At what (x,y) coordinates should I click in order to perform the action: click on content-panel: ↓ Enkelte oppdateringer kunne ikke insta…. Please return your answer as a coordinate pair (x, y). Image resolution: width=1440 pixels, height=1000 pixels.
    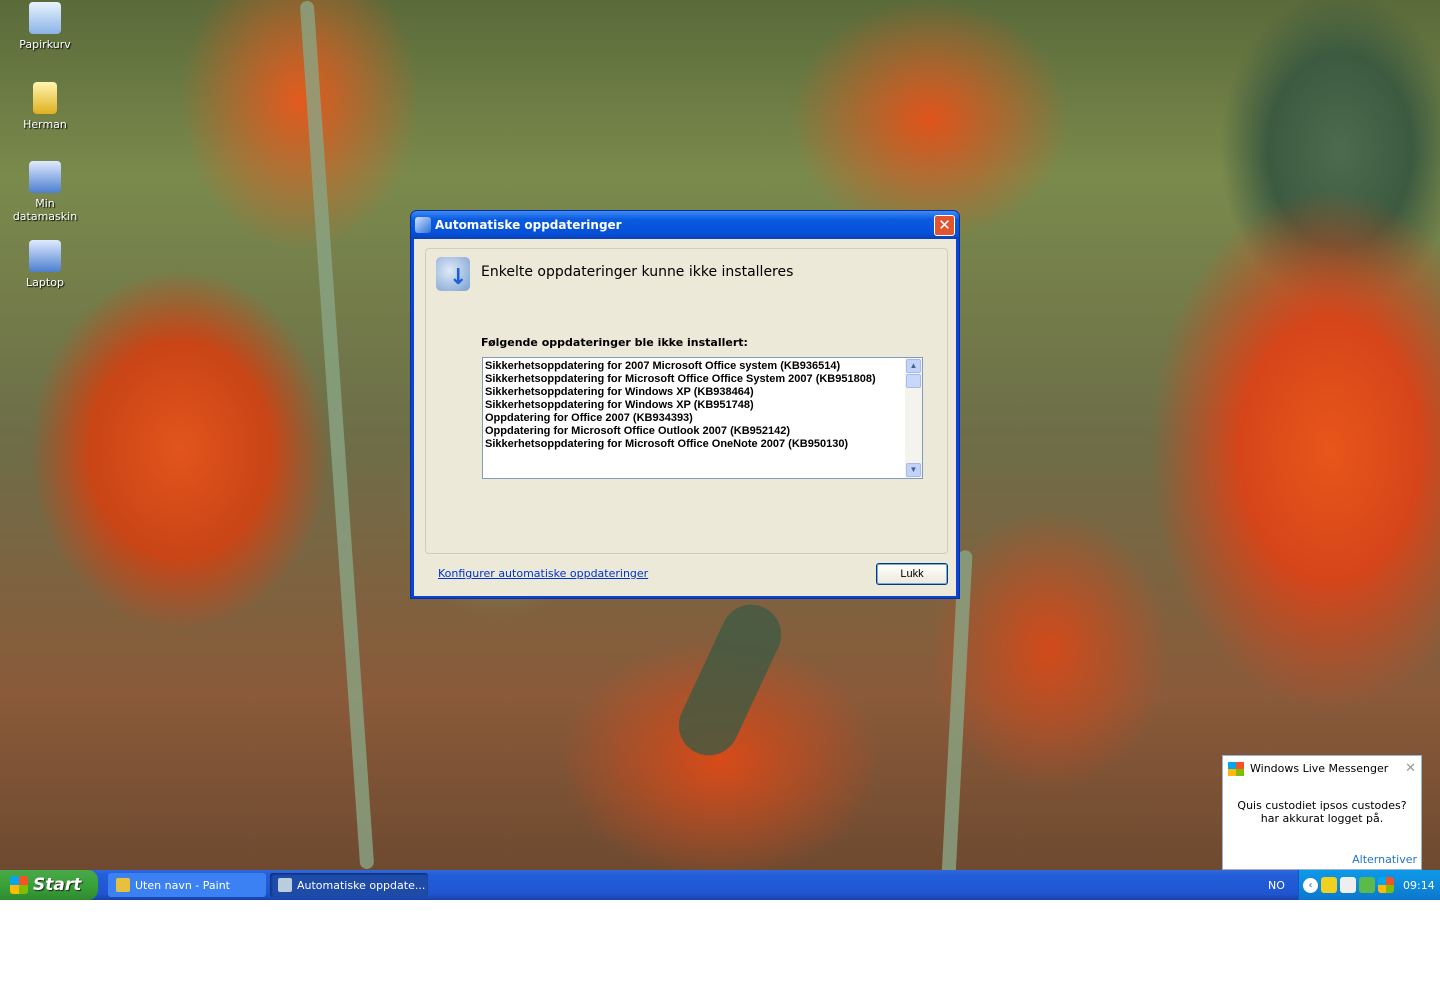
    Looking at the image, I should click on (686, 401).